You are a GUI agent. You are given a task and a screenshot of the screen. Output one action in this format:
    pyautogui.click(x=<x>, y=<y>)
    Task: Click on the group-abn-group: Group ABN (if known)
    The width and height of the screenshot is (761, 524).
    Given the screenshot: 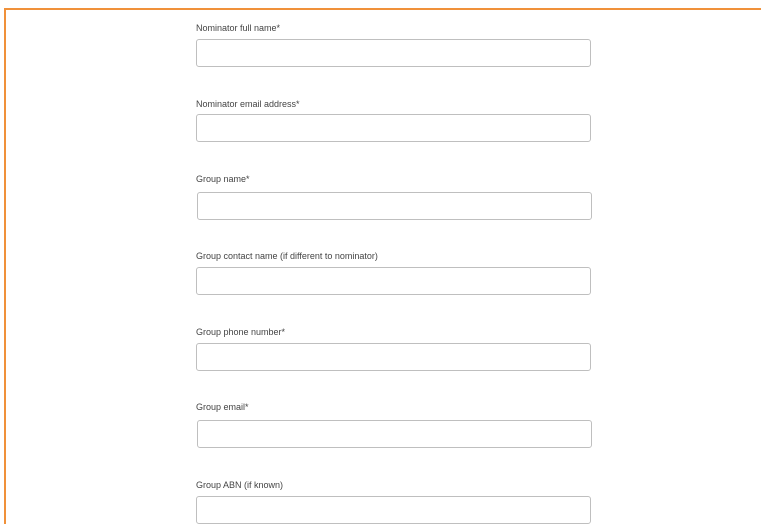 What is the action you would take?
    pyautogui.click(x=394, y=501)
    